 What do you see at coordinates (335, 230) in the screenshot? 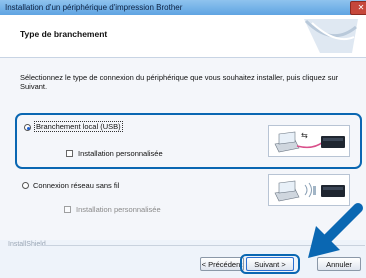
I see `pointer-arrow-icon` at bounding box center [335, 230].